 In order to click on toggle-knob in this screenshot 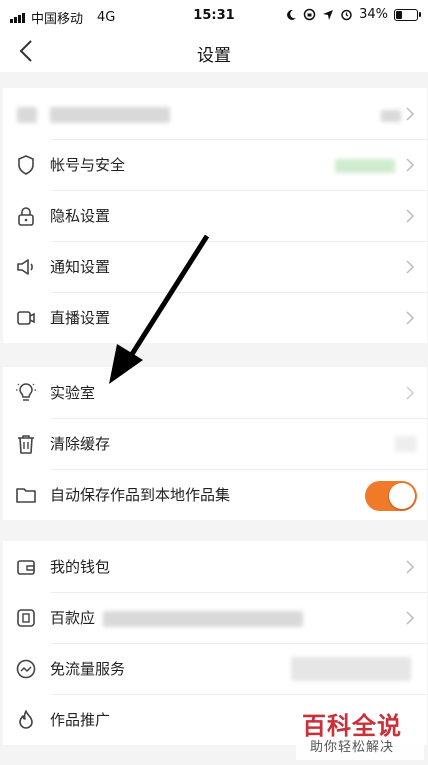, I will do `click(402, 496)`.